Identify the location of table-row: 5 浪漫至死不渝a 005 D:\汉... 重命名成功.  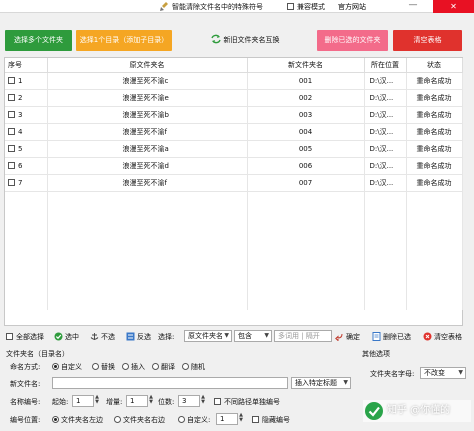
(234, 149).